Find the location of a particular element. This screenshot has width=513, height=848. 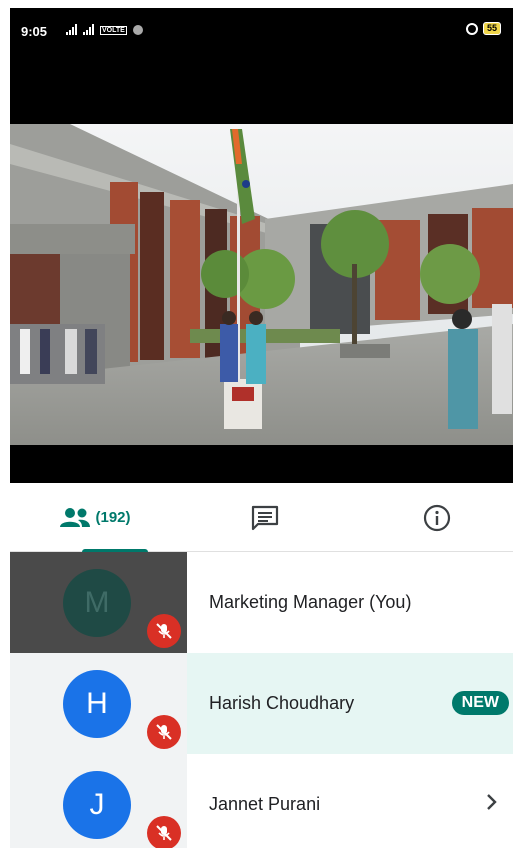

tab-people: (192) is located at coordinates (95, 518).